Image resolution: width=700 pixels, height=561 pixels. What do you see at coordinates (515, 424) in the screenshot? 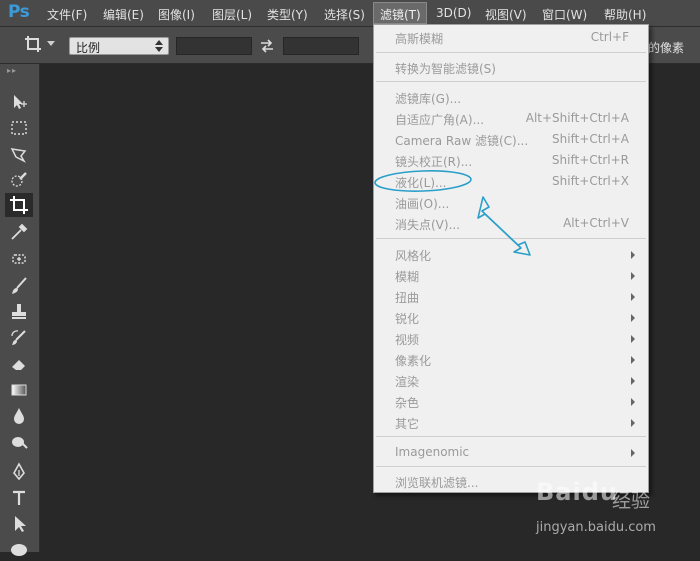
I see `menu-item-other: 其它` at bounding box center [515, 424].